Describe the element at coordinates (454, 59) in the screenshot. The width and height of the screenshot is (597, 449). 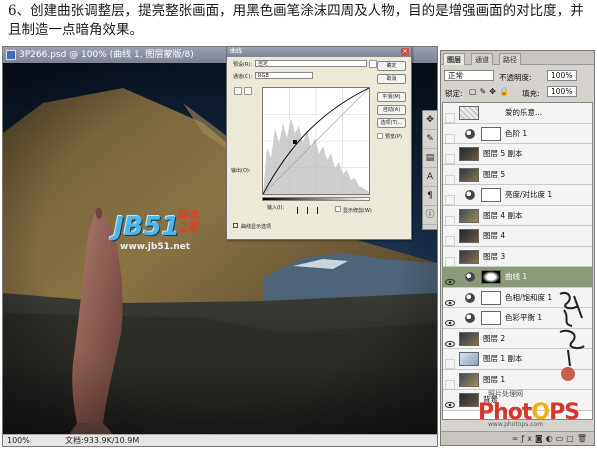
I see `tab-layers: 图层` at that location.